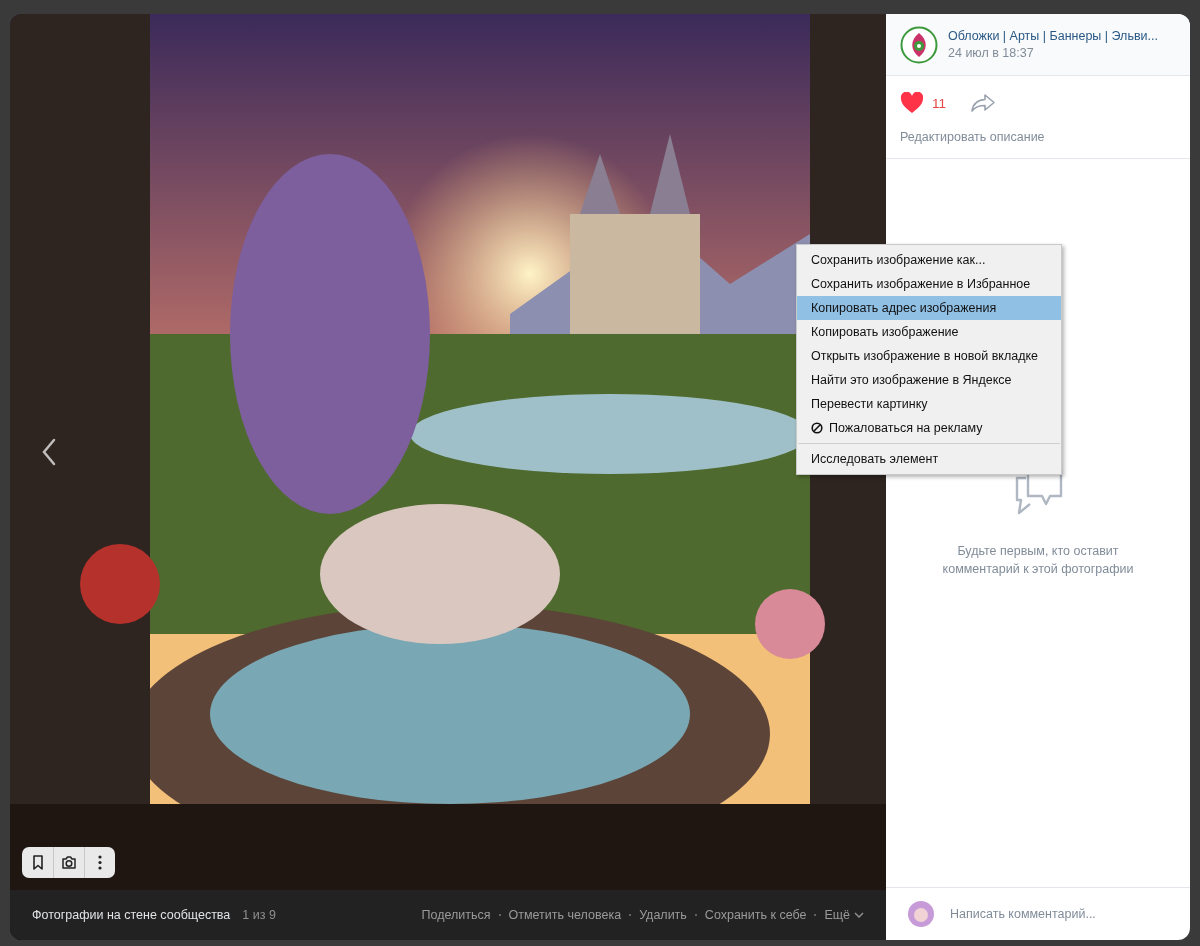 The height and width of the screenshot is (946, 1200). What do you see at coordinates (929, 380) in the screenshot?
I see `menu-item: Найти это изображение в Яндексе` at bounding box center [929, 380].